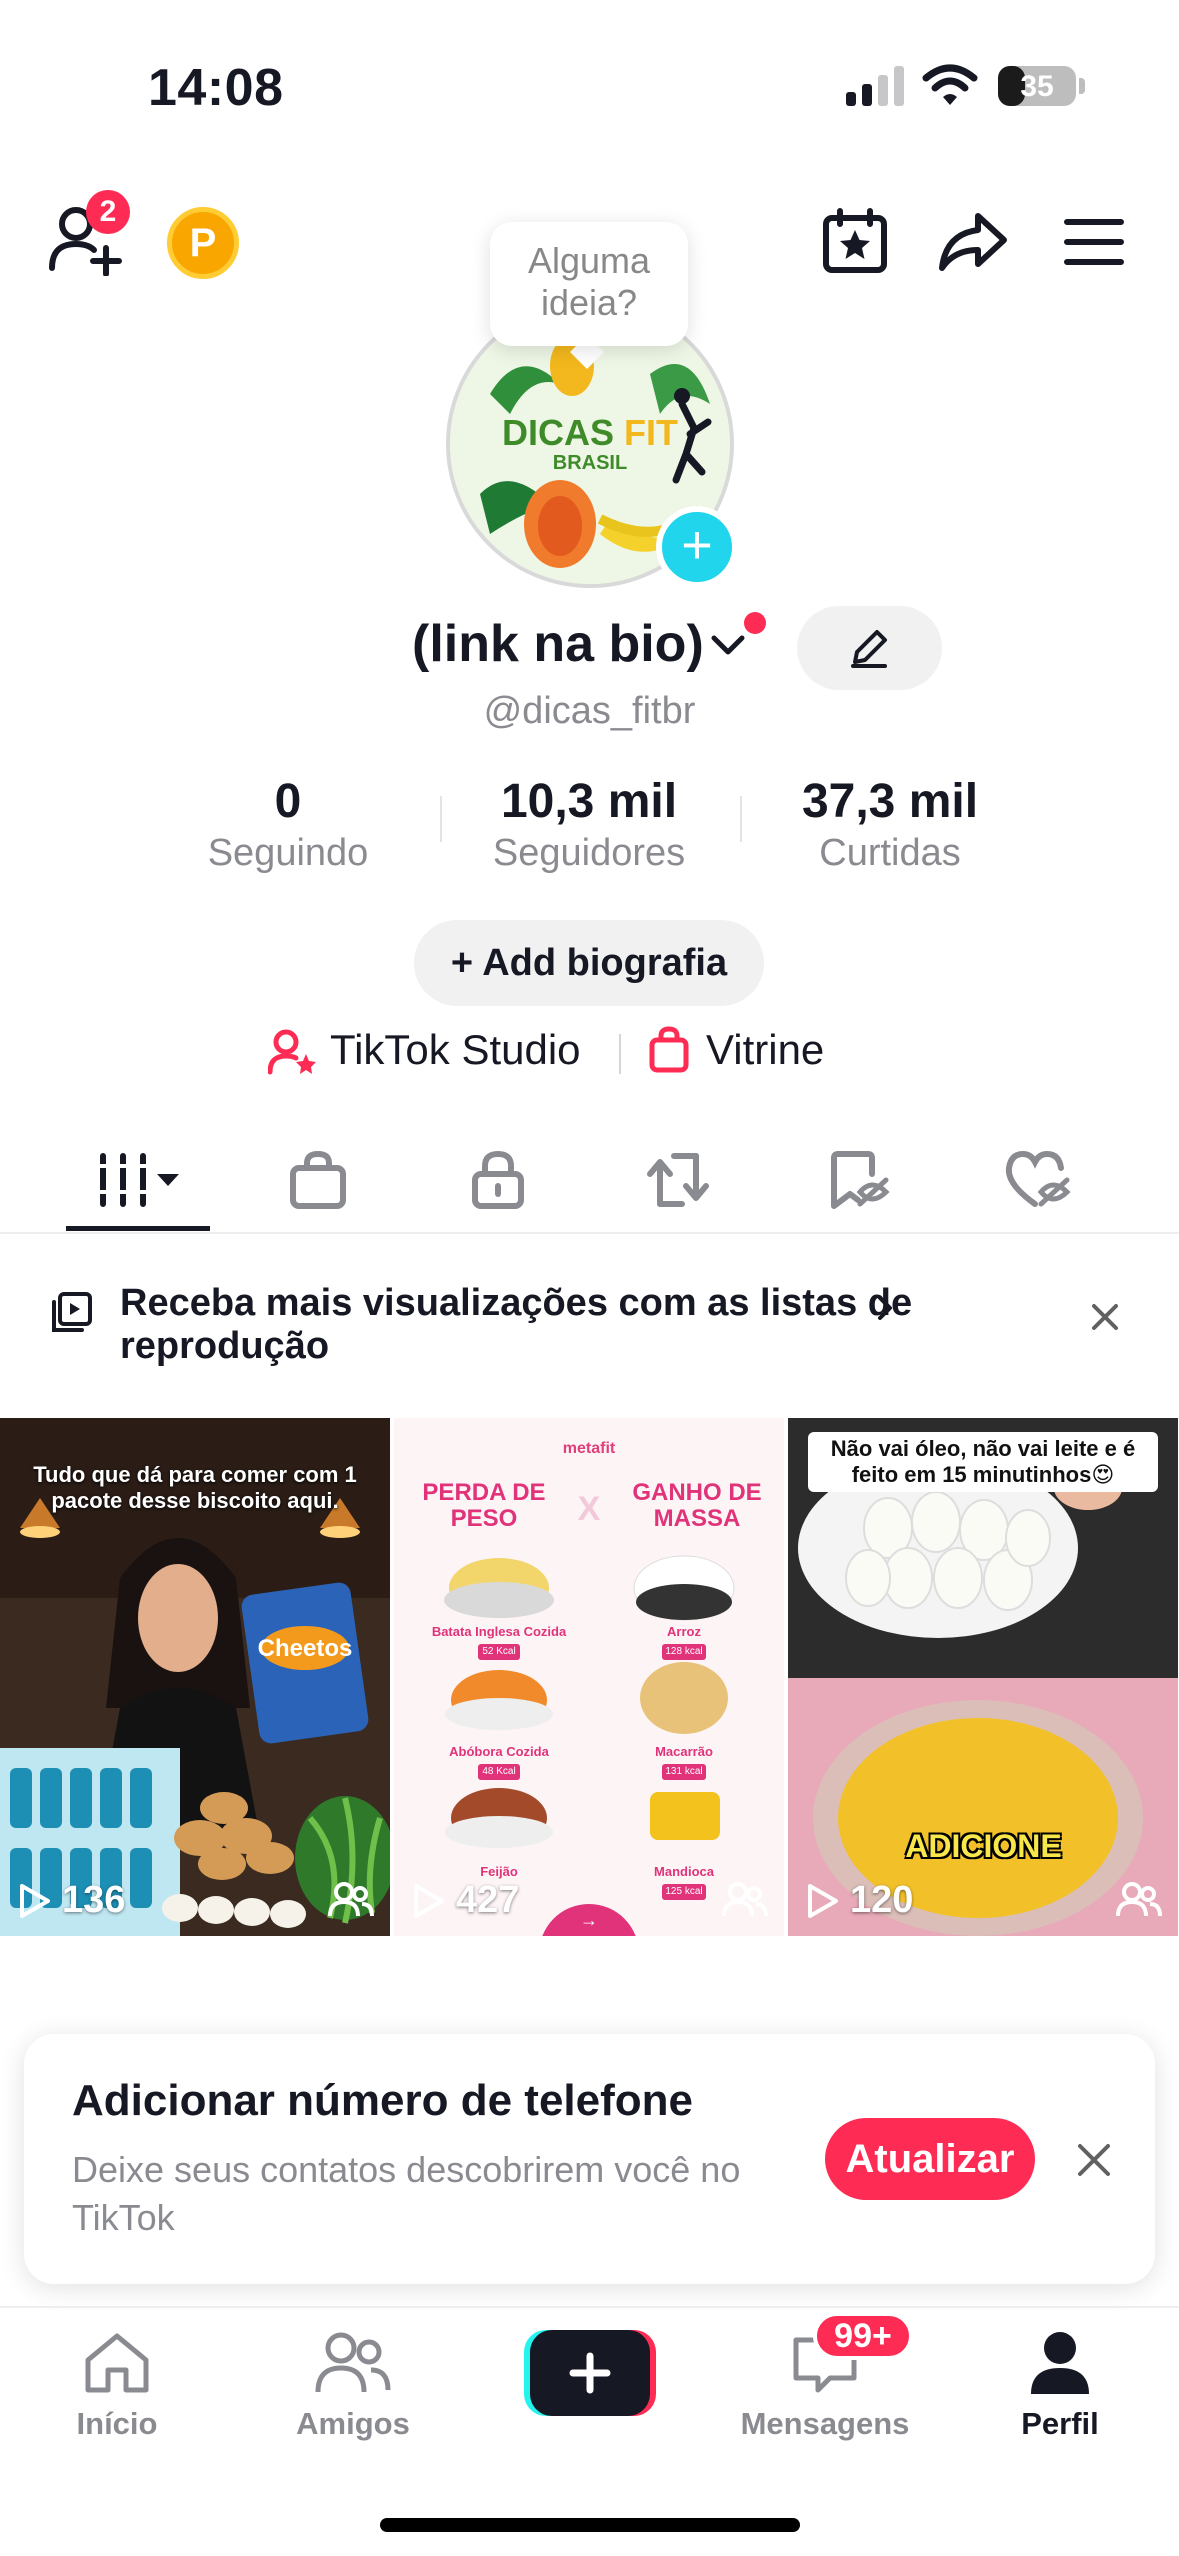  What do you see at coordinates (71, 1900) in the screenshot?
I see `video-views: 136` at bounding box center [71, 1900].